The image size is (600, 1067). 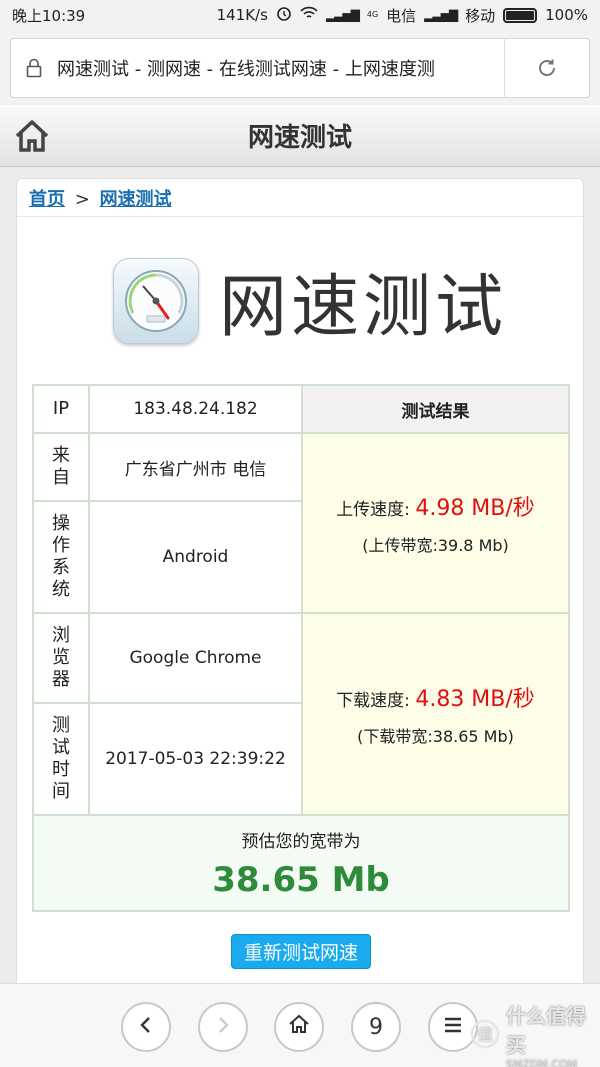 I want to click on download-line: 下载速度: 4.83 MB/秒, so click(x=435, y=697).